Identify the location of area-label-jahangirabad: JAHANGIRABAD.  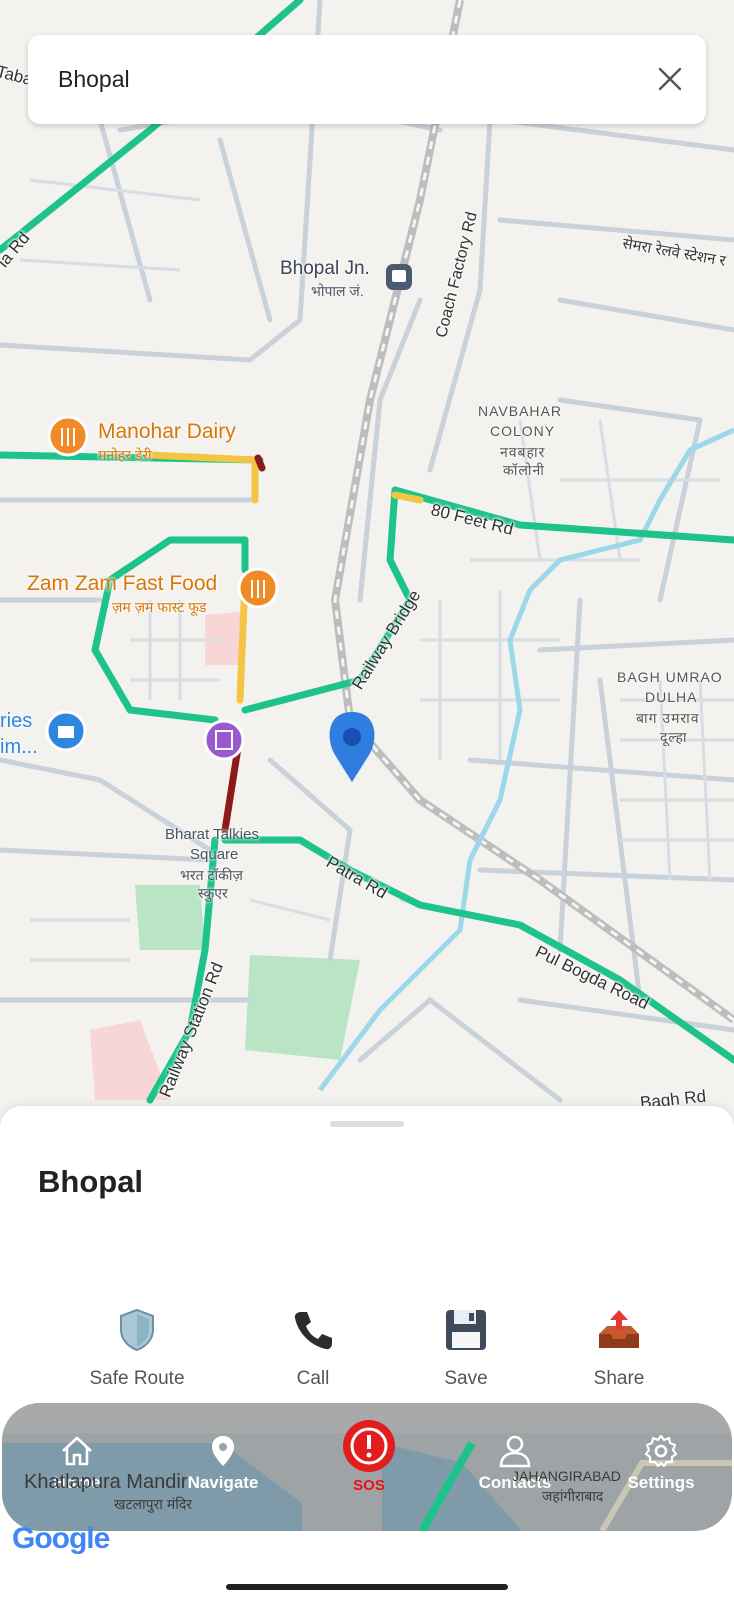
(566, 1476).